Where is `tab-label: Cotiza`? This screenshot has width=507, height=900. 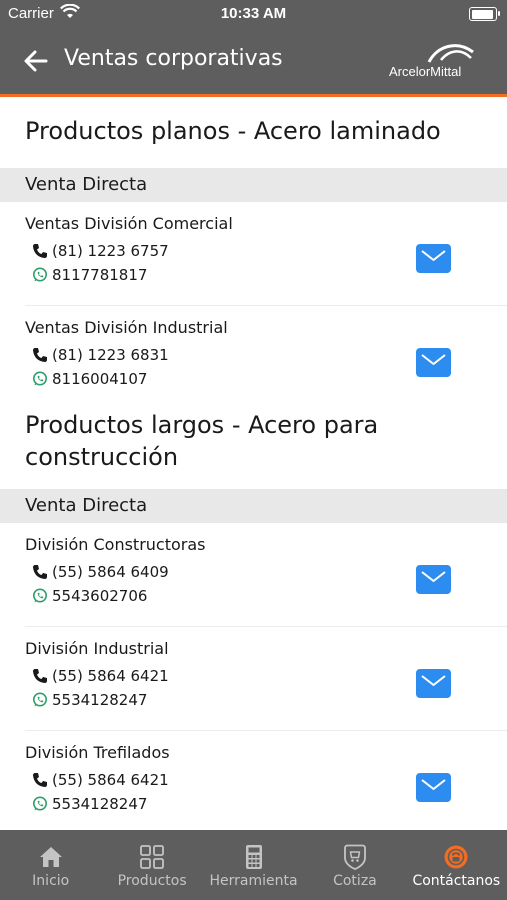 tab-label: Cotiza is located at coordinates (355, 881).